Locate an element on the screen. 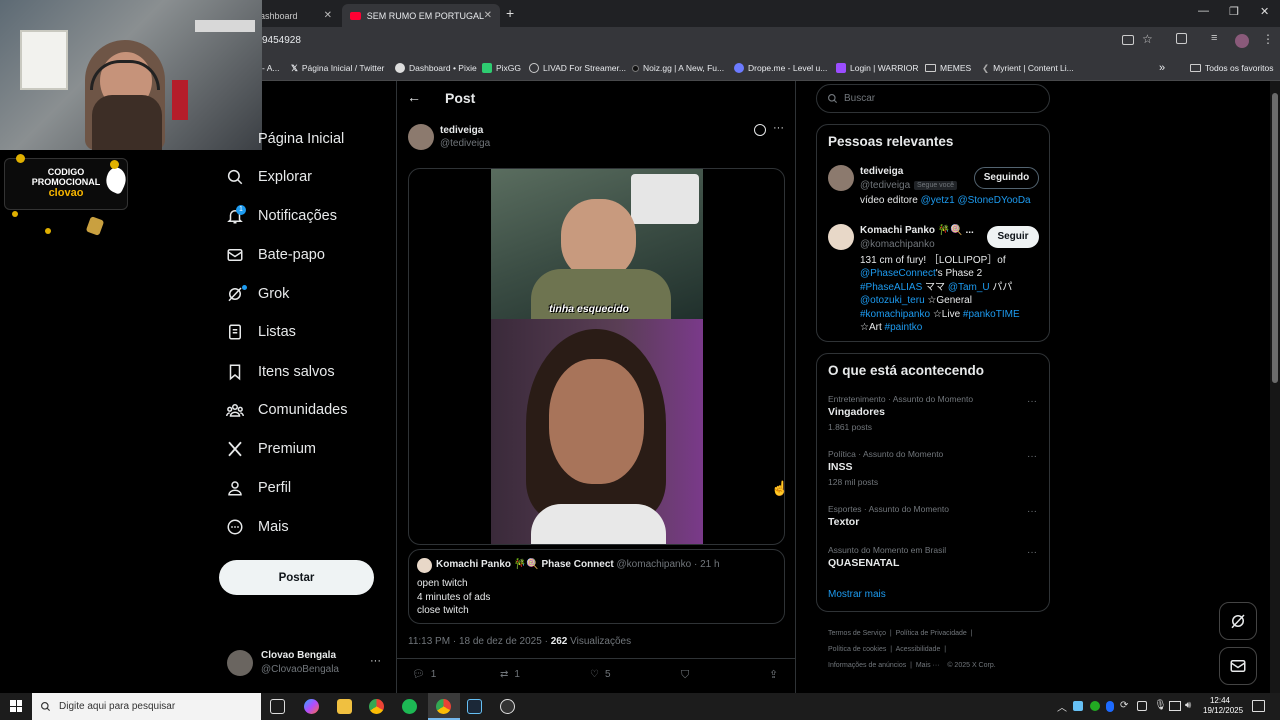 Image resolution: width=1280 pixels, height=720 pixels. bookmark-action-icon: ⛉ is located at coordinates (685, 675).